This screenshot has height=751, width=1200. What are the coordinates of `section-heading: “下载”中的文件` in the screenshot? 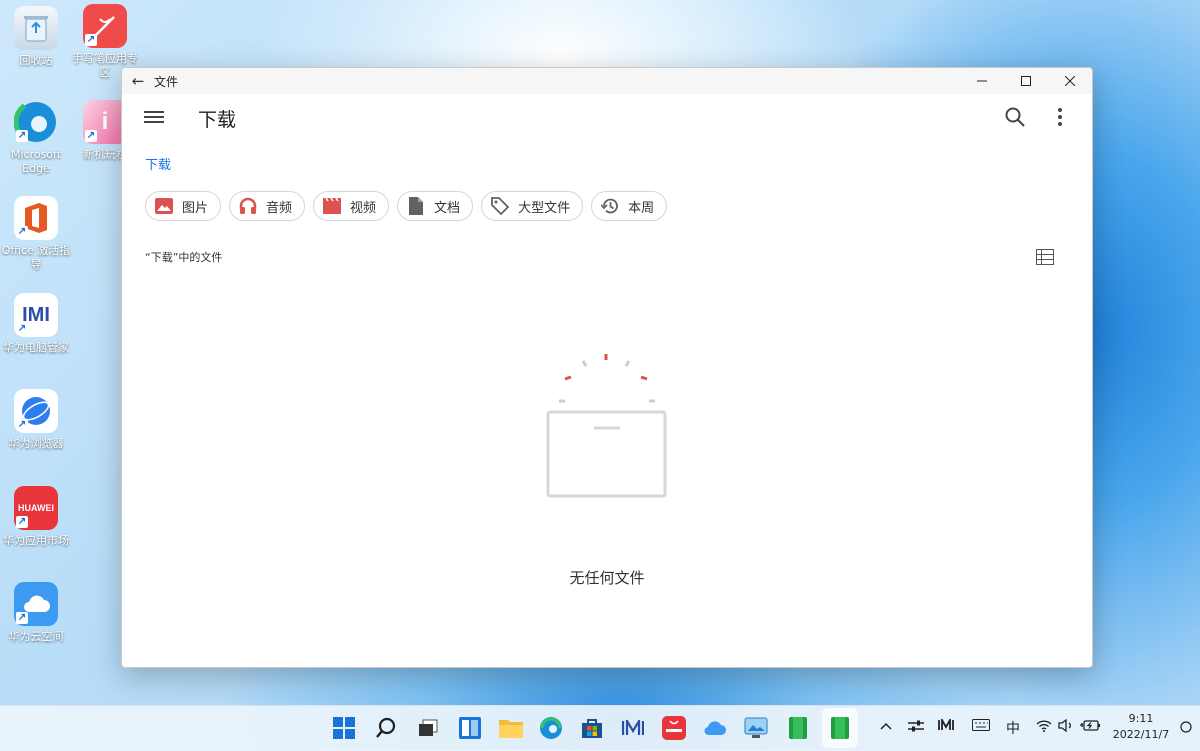 It's located at (184, 257).